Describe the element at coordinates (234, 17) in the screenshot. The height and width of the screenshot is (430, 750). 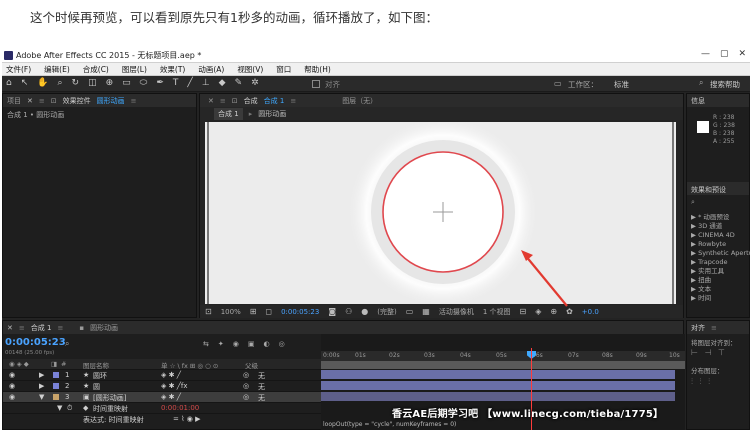
I see `article-text: 这个时候再预览，可以看到原先只有1秒多的动画，循环播放了，如下图：` at that location.